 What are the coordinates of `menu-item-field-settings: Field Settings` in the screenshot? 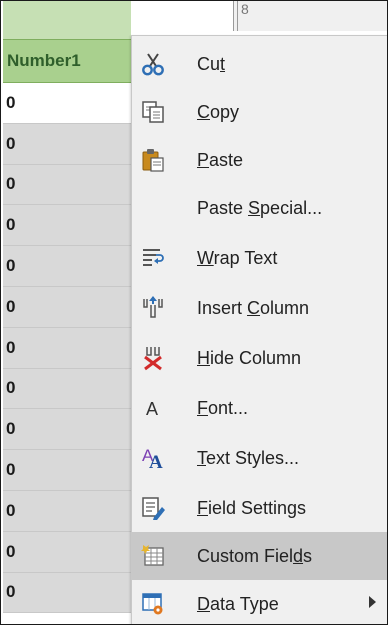 It's located at (259, 508).